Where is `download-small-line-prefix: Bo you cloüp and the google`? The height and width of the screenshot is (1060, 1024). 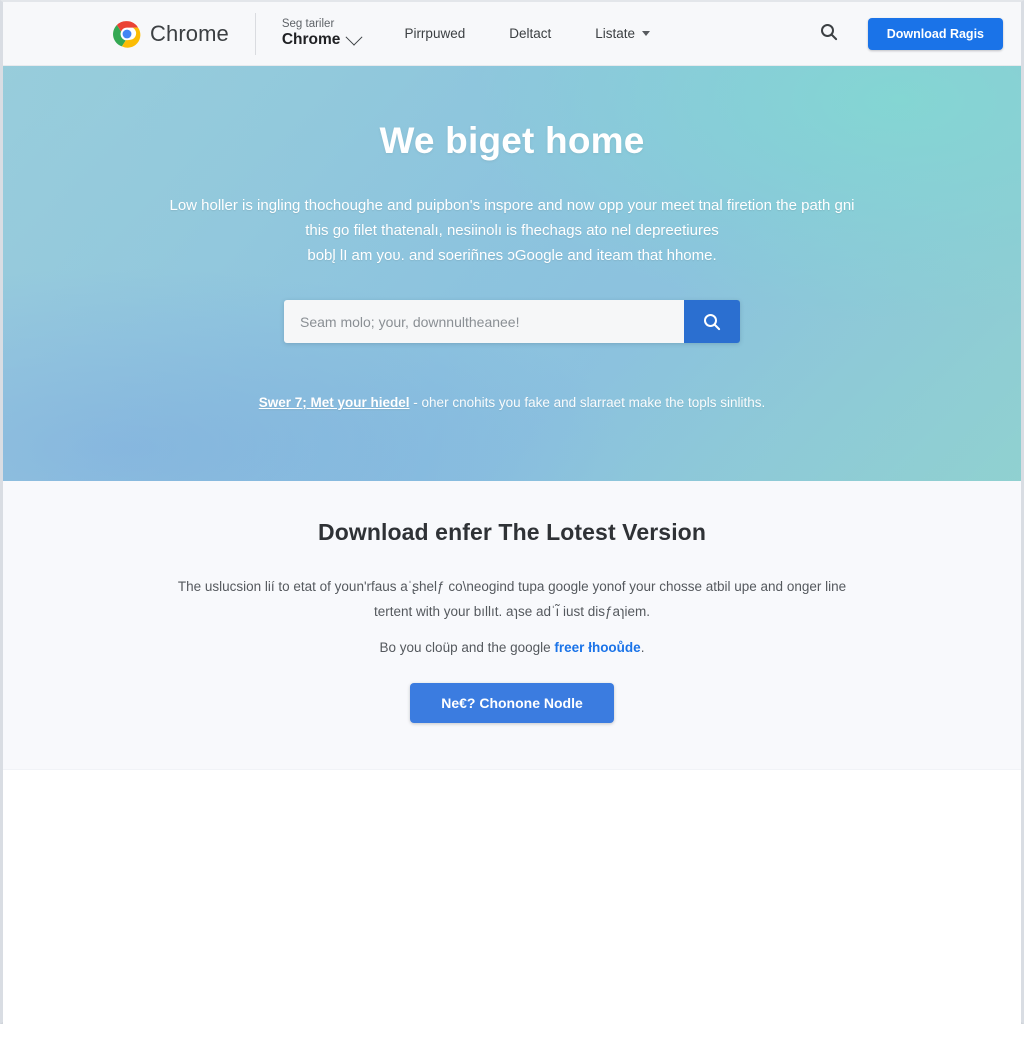
download-small-line-prefix: Bo you cloüp and the google is located at coordinates (467, 647).